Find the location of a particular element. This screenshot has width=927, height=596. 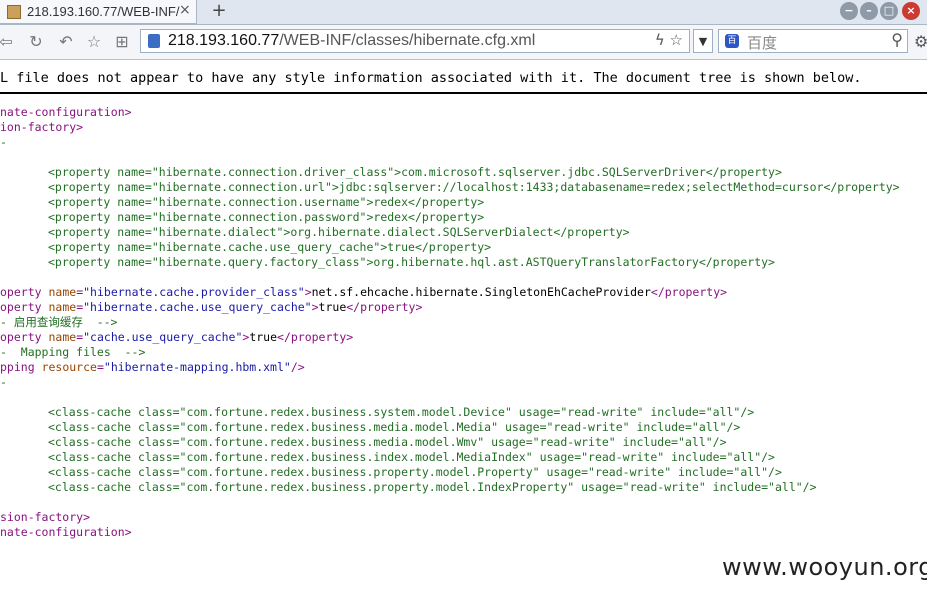

favorite-star-icon: ☆ is located at coordinates (94, 42).